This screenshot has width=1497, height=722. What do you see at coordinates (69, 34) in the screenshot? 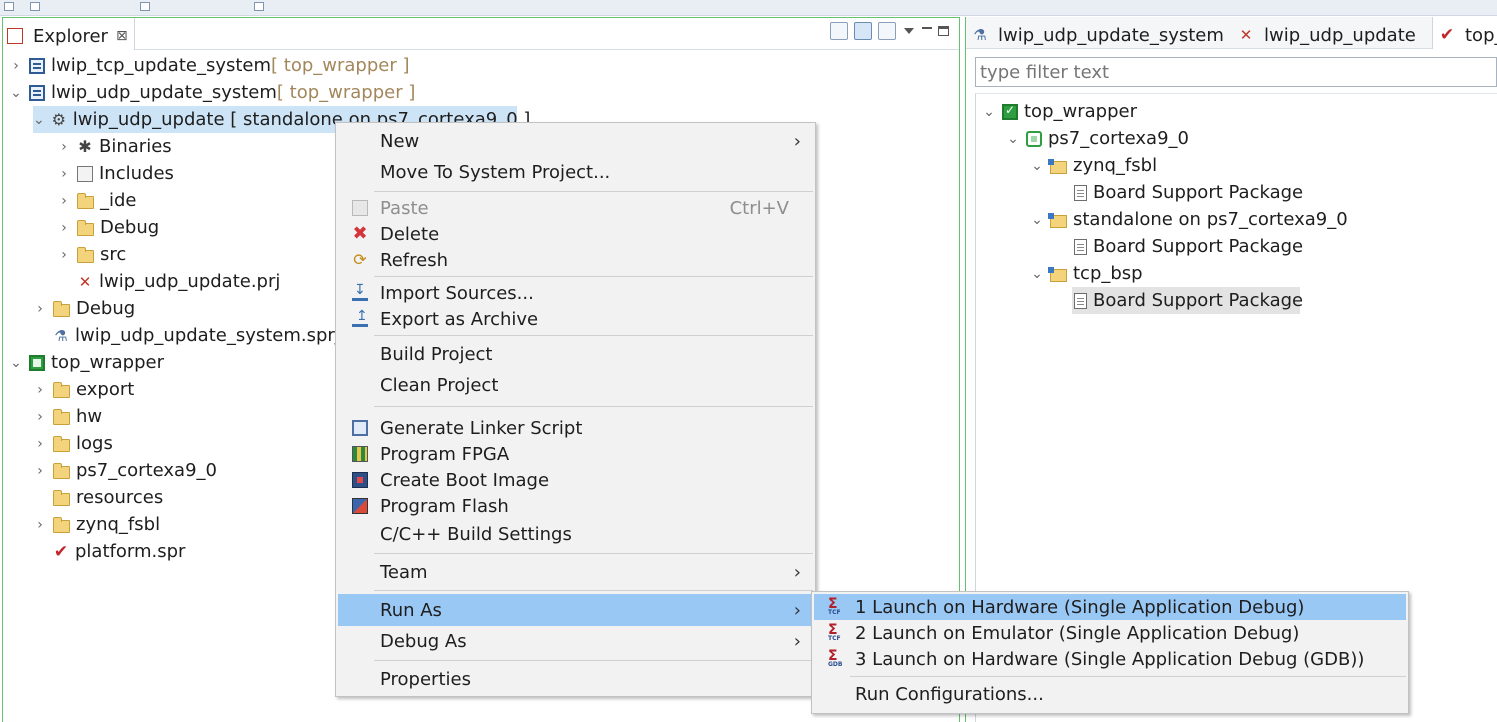
I see `tab-explorer: Explorer ⊠` at bounding box center [69, 34].